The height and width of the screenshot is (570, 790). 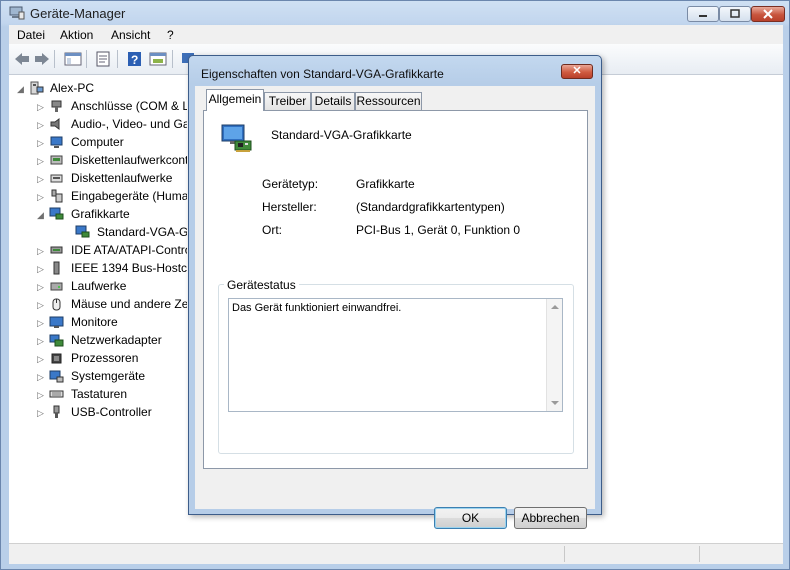 I want to click on tree-category-item: ▷ Mäuse und andere Zeigegeräte, so click(x=109, y=305).